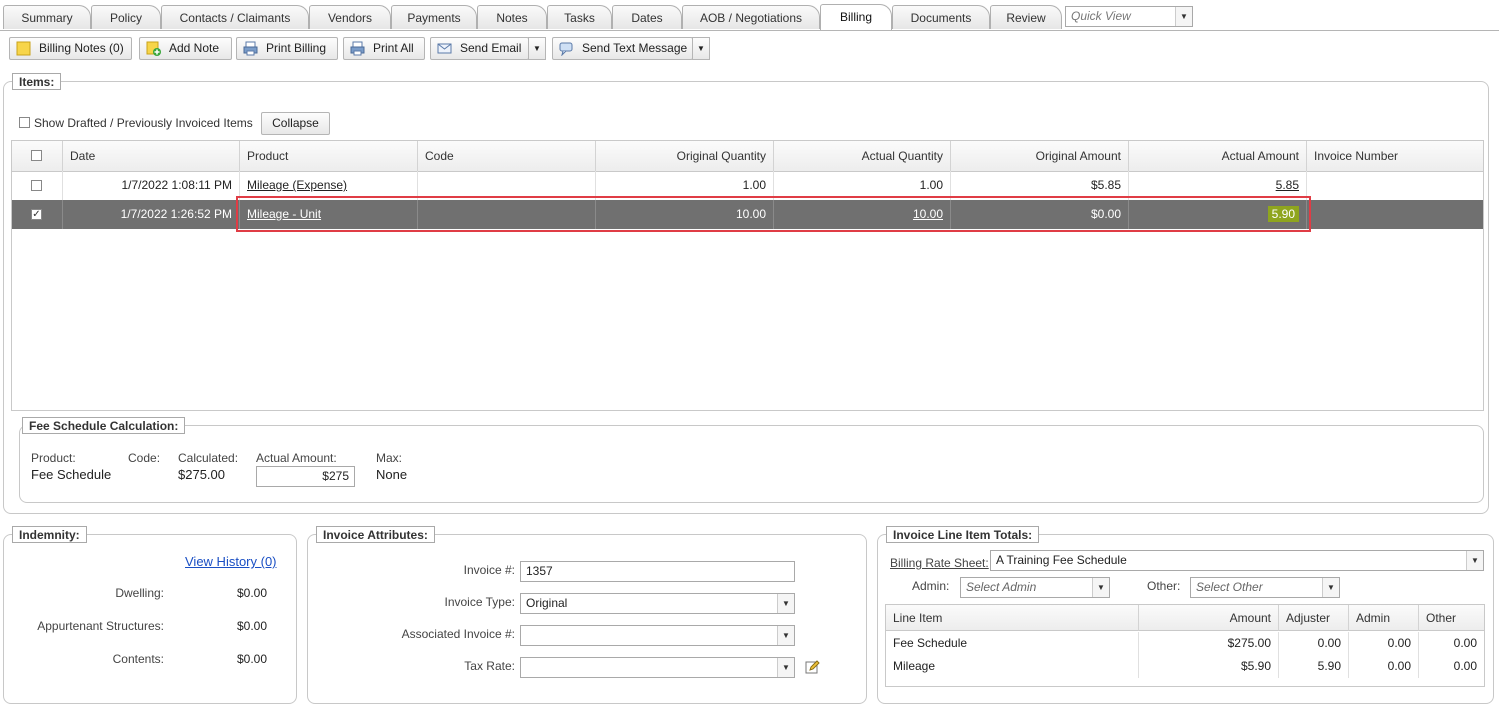 Image resolution: width=1499 pixels, height=704 pixels. Describe the element at coordinates (861, 156) in the screenshot. I see `col-actual-quantity: Actual Quantity` at that location.